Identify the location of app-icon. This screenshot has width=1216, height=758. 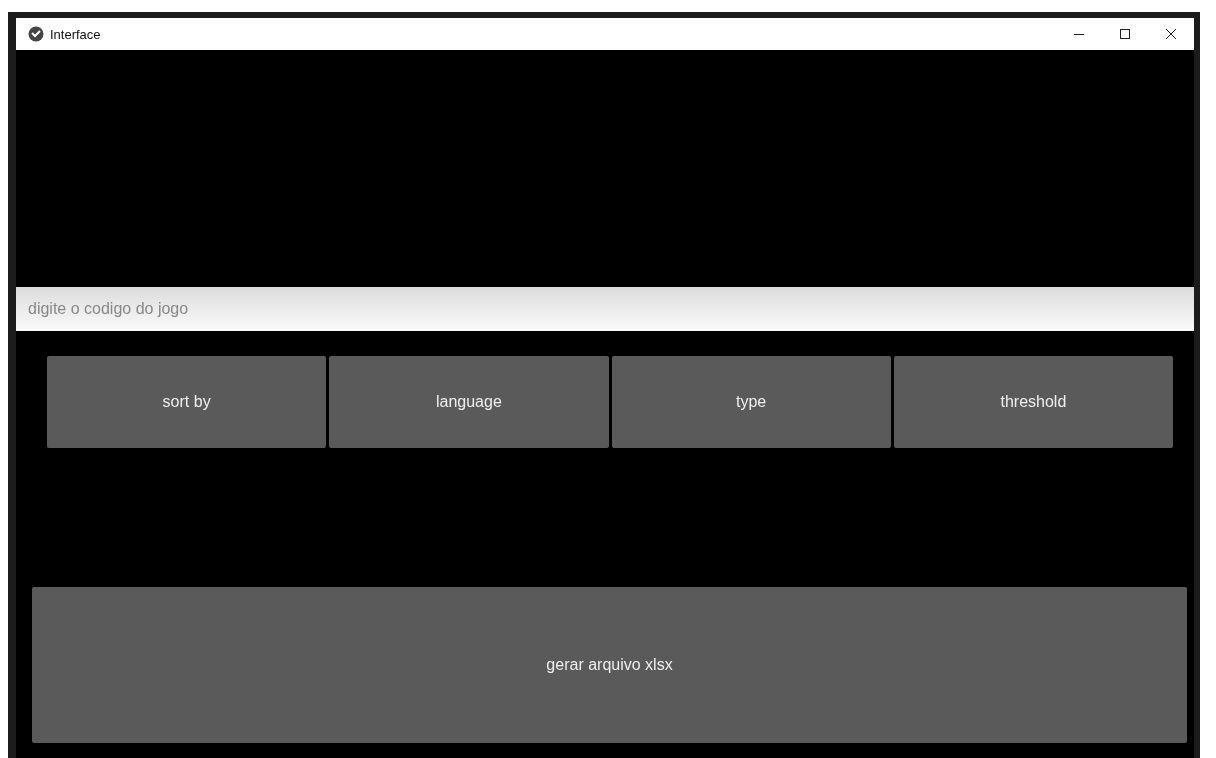
(36, 34).